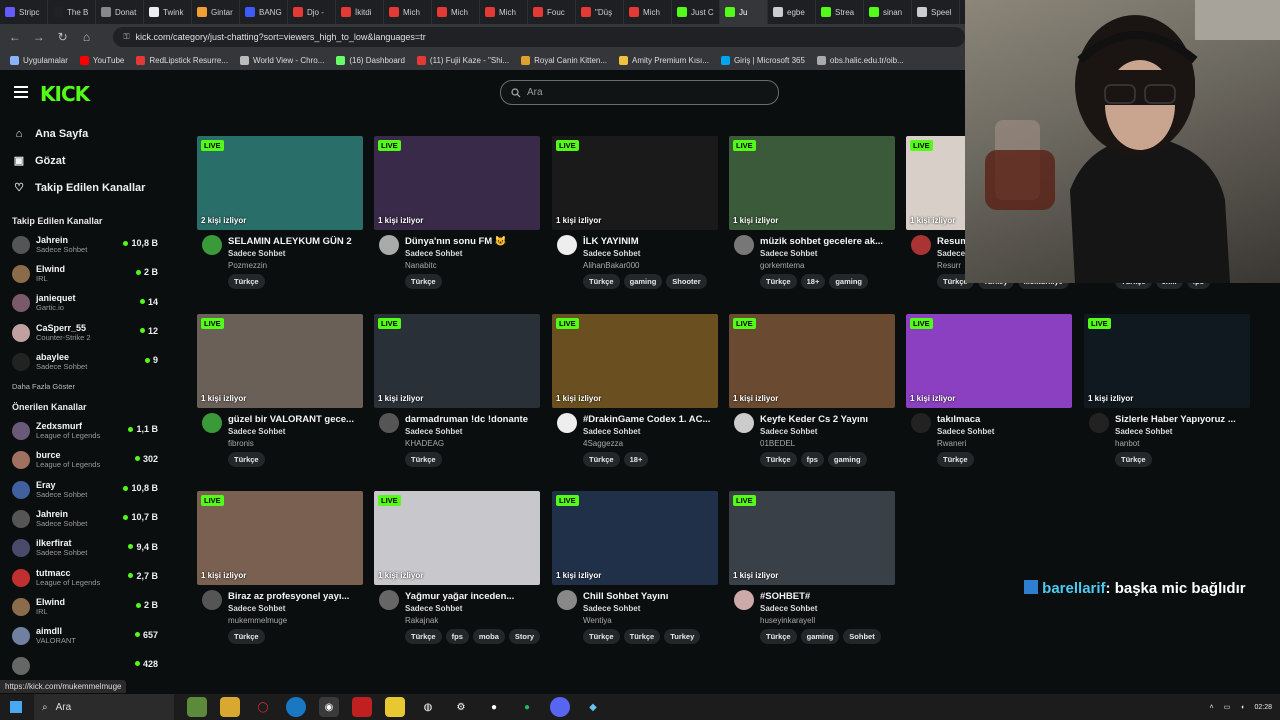 The width and height of the screenshot is (1280, 720). What do you see at coordinates (85, 518) in the screenshot?
I see `sidebar-channel: Jahrein Sadece Sohbet 10,7 B` at bounding box center [85, 518].